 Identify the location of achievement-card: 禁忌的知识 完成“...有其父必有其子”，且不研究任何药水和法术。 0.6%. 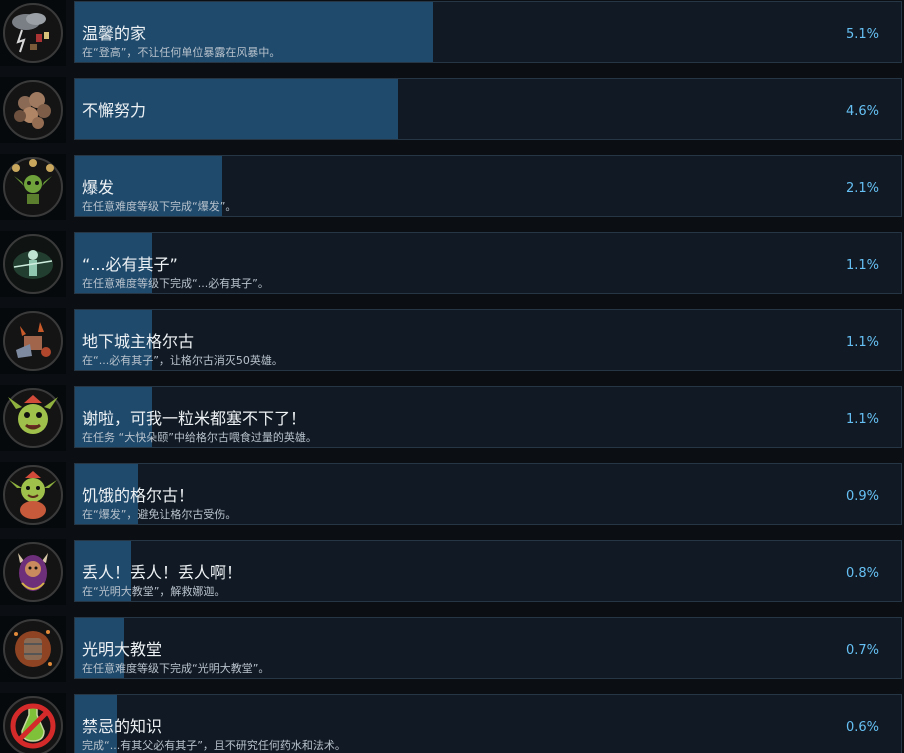
(488, 723).